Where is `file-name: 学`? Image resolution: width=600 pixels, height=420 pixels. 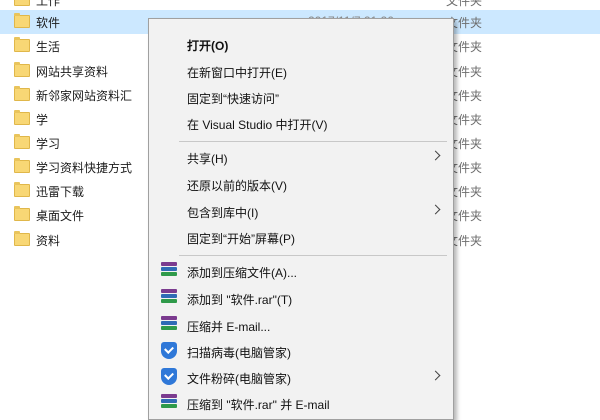 file-name: 学 is located at coordinates (42, 120).